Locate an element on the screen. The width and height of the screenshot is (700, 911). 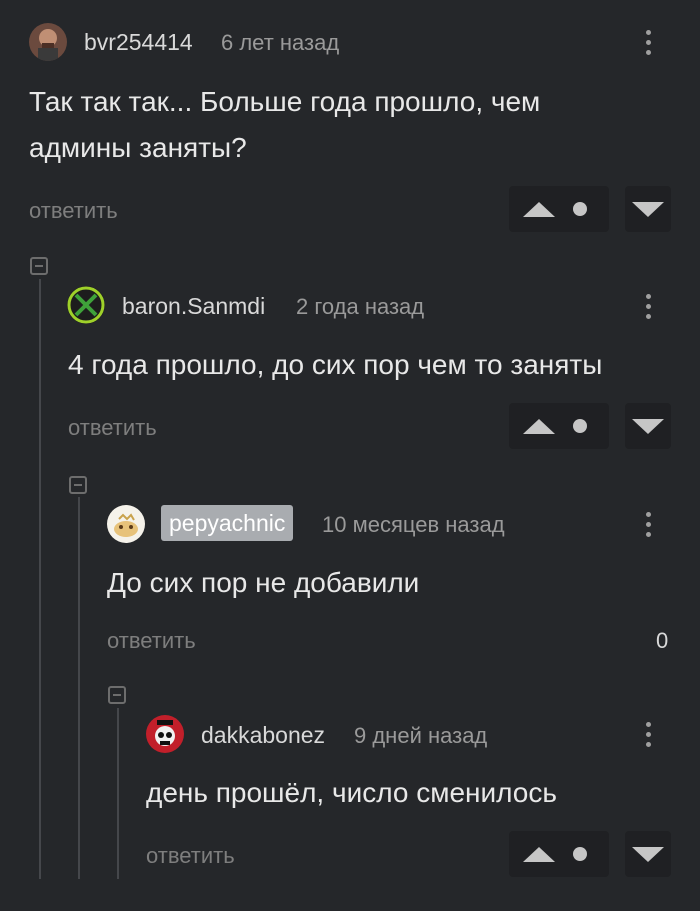
comment-text: день прошёл, число сменилось is located at coordinates (351, 792).